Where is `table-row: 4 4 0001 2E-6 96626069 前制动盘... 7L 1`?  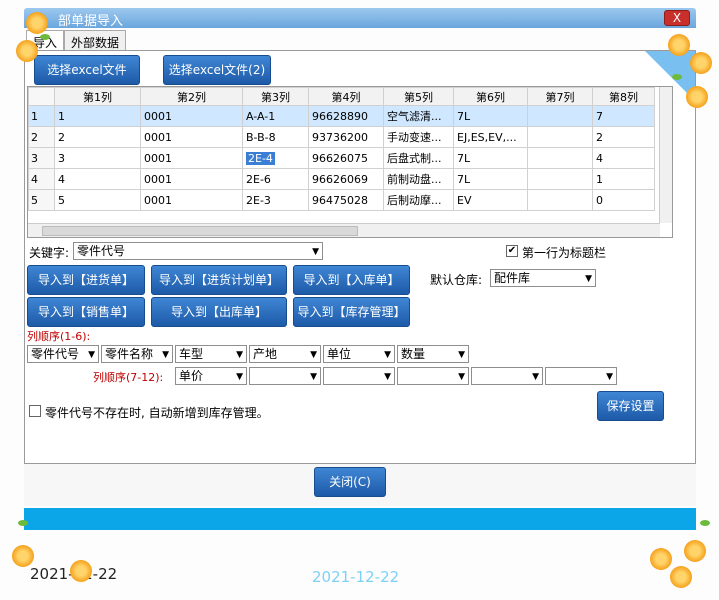
table-row: 4 4 0001 2E-6 96626069 前制动盘... 7L 1 is located at coordinates (341, 179).